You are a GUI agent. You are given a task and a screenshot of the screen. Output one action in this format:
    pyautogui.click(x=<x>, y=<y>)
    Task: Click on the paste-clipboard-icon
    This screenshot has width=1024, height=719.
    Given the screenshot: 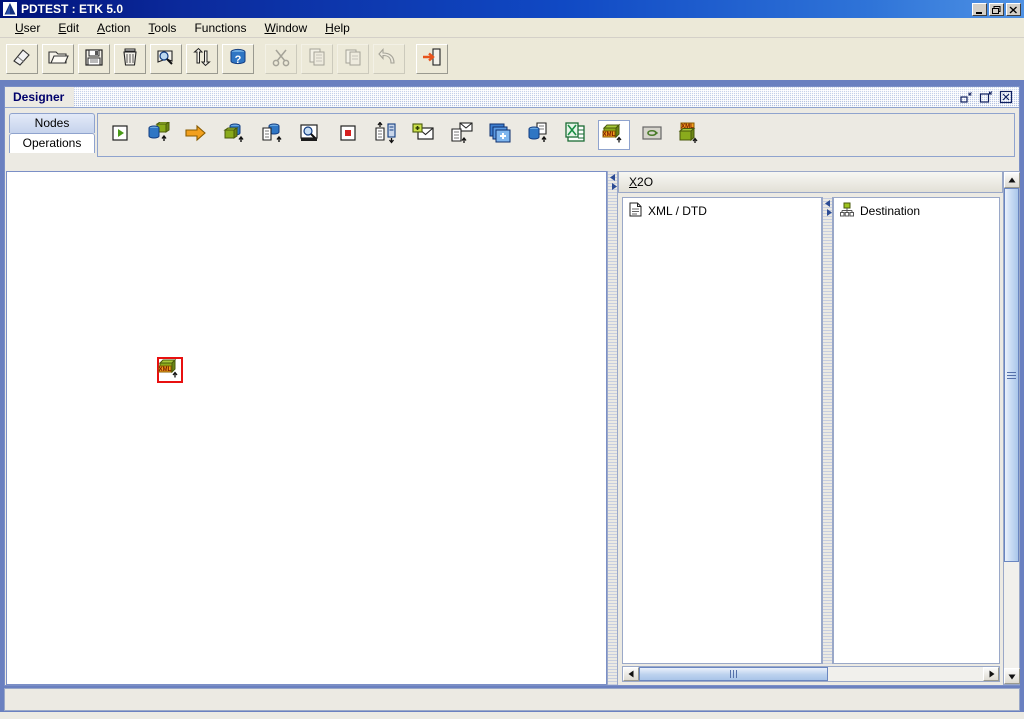 What is the action you would take?
    pyautogui.click(x=353, y=59)
    